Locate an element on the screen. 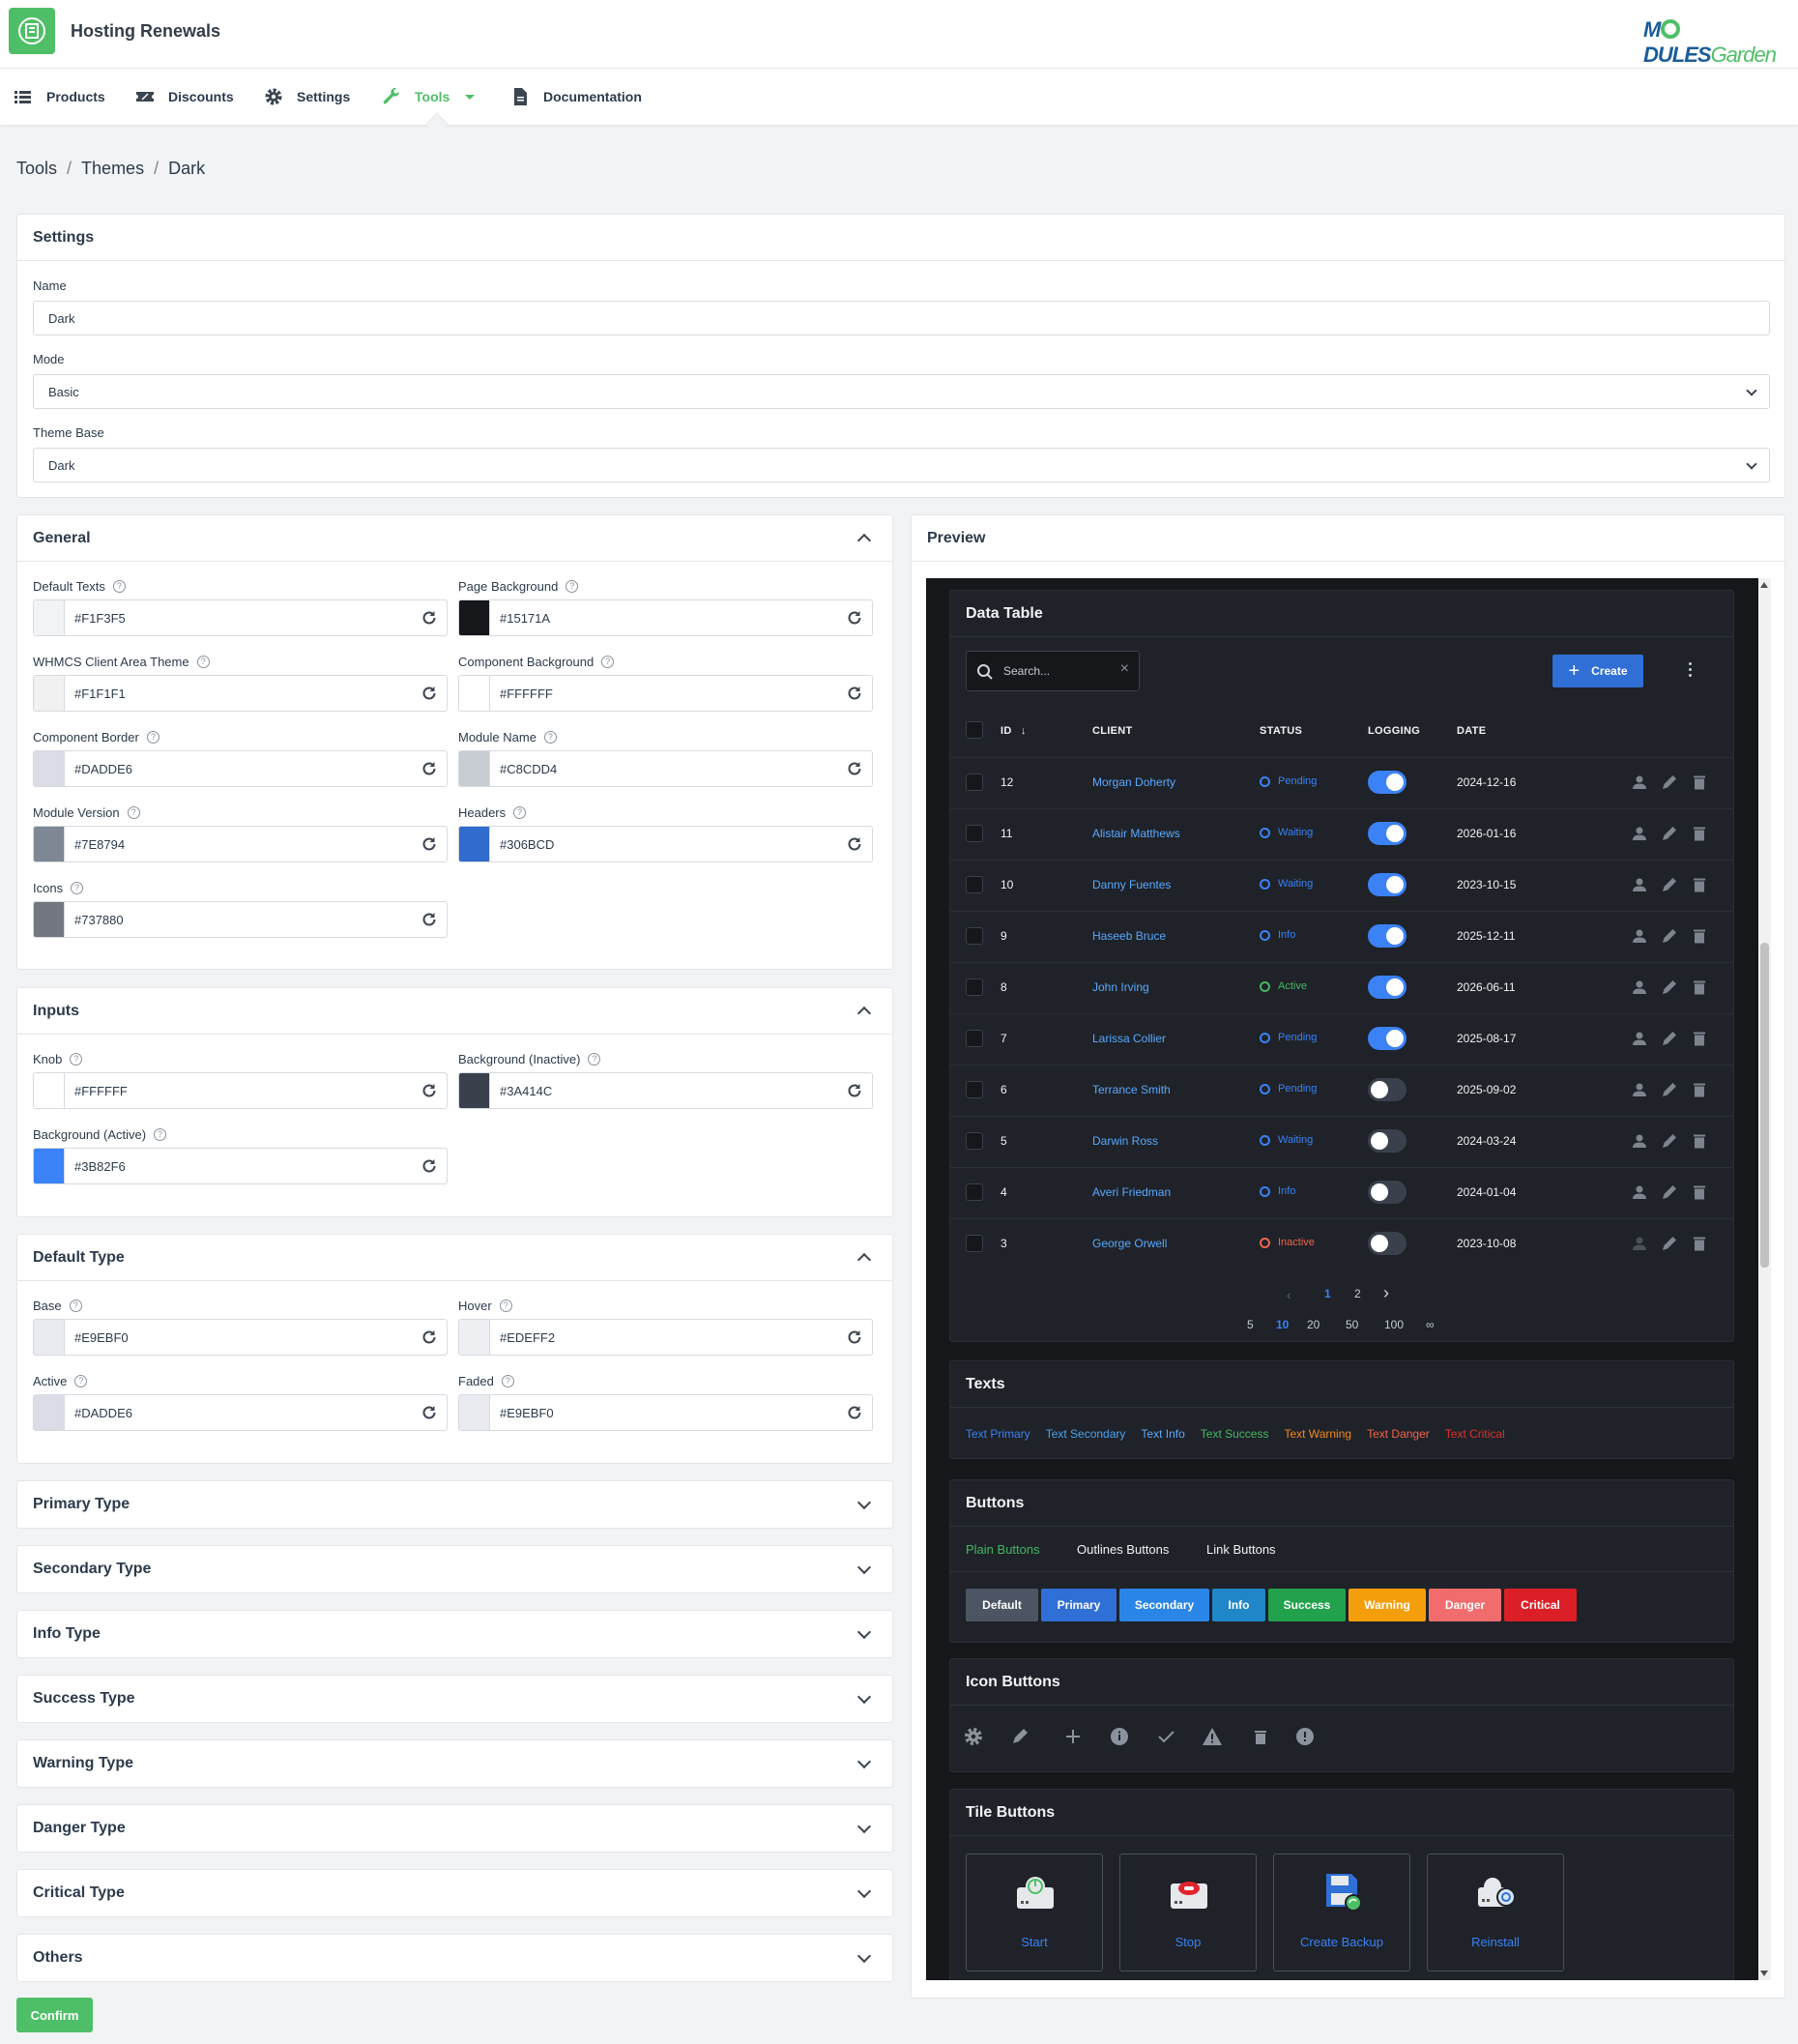 This screenshot has width=1798, height=2044. tile-start: Start is located at coordinates (1034, 1912).